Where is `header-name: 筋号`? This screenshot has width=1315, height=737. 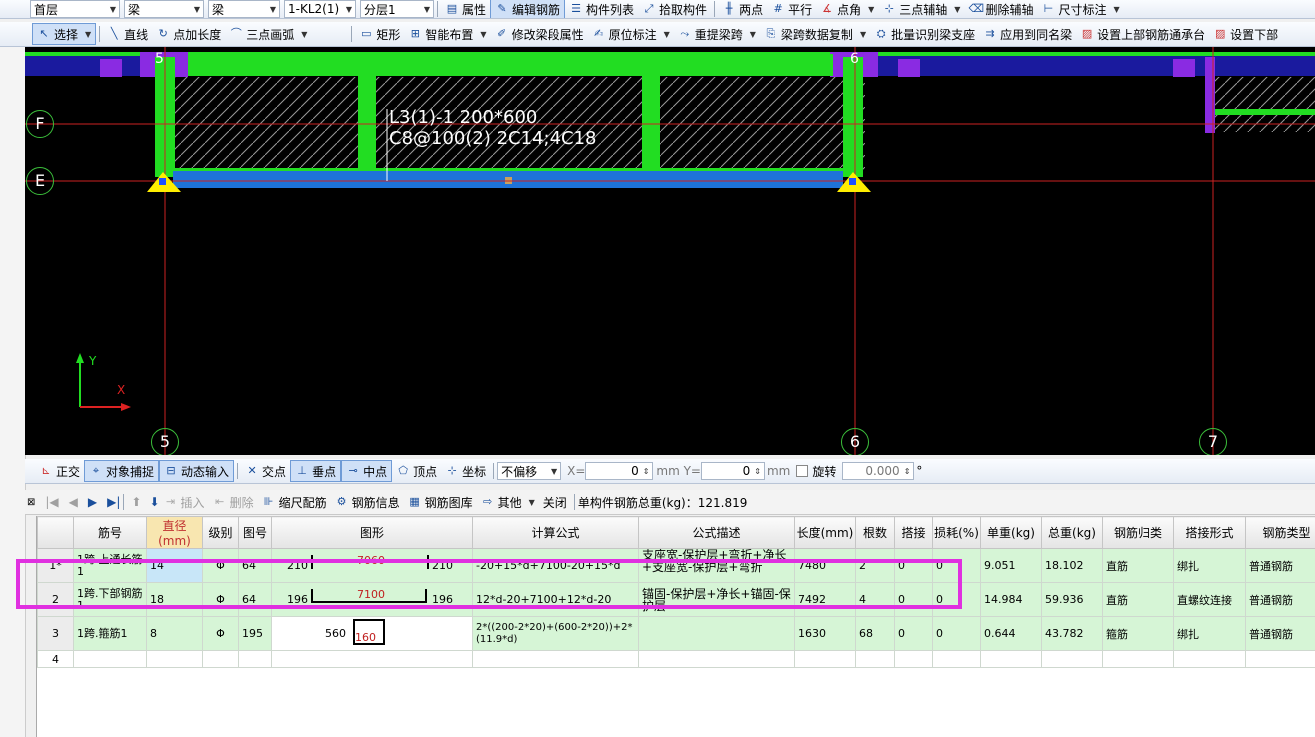 header-name: 筋号 is located at coordinates (110, 532).